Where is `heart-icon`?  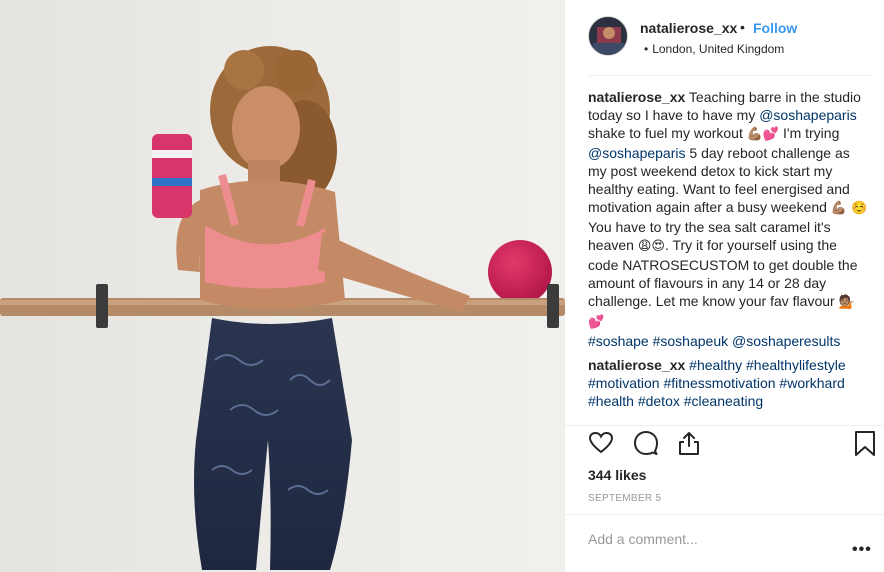 heart-icon is located at coordinates (601, 443).